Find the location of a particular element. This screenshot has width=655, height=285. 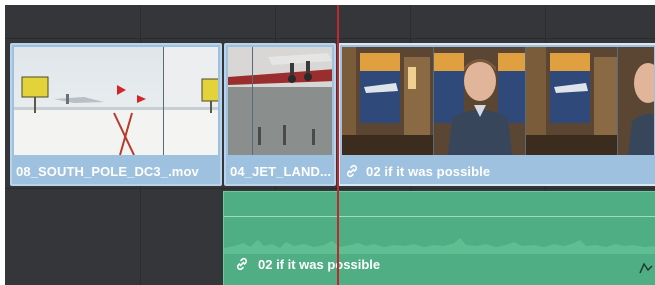

audio-clip-label: 02 if it was possible is located at coordinates (307, 264).